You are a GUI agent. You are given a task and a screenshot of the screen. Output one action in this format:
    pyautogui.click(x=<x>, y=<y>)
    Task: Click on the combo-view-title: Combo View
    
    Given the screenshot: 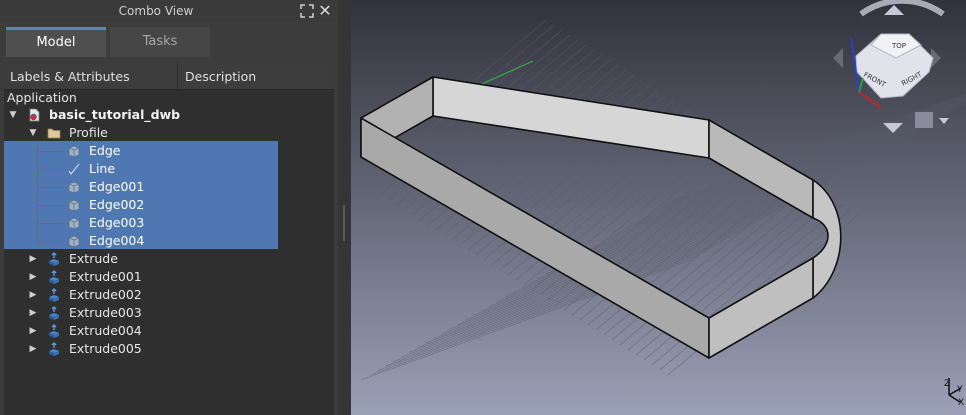 What is the action you would take?
    pyautogui.click(x=156, y=11)
    